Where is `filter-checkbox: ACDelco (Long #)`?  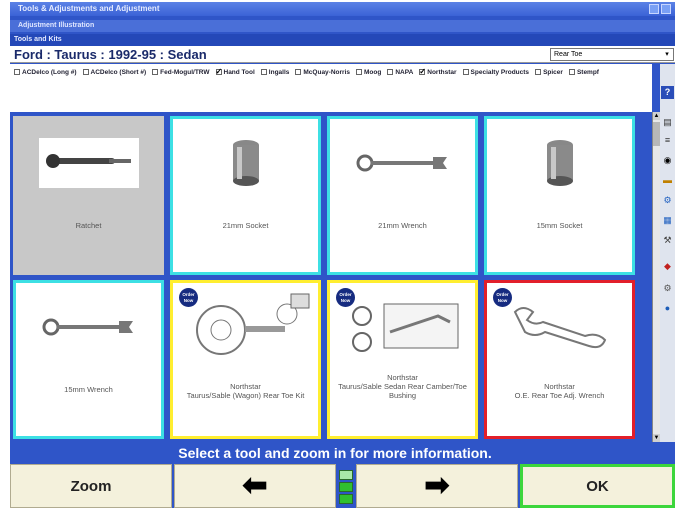
filter-checkbox: ACDelco (Long #) is located at coordinates (45, 72).